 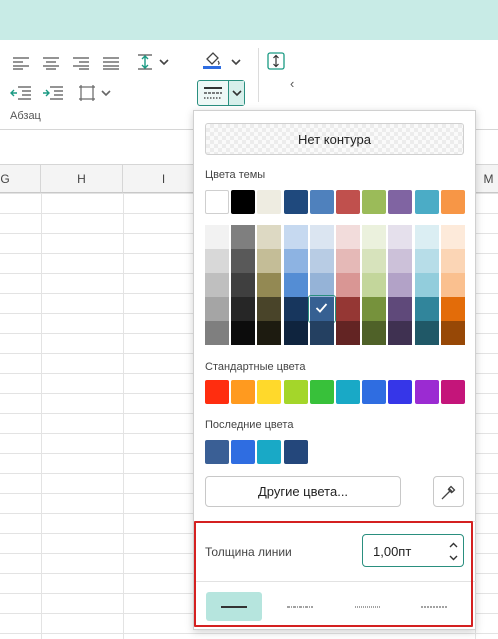 What do you see at coordinates (300, 606) in the screenshot?
I see `line-style-dash-dot-button` at bounding box center [300, 606].